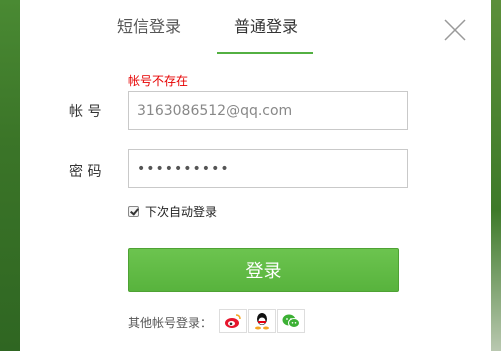 This screenshot has width=501, height=351. I want to click on weibo-icon, so click(233, 321).